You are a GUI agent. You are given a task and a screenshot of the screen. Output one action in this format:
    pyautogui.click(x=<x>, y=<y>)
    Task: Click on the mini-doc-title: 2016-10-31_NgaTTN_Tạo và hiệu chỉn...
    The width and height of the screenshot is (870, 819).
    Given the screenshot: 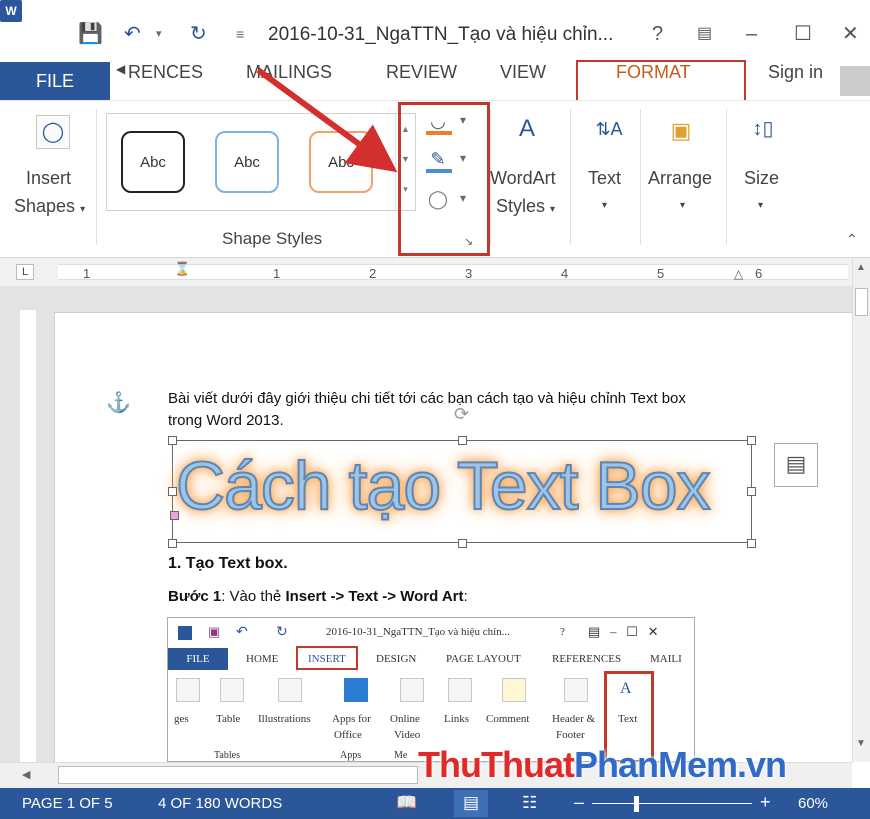 What is the action you would take?
    pyautogui.click(x=418, y=632)
    